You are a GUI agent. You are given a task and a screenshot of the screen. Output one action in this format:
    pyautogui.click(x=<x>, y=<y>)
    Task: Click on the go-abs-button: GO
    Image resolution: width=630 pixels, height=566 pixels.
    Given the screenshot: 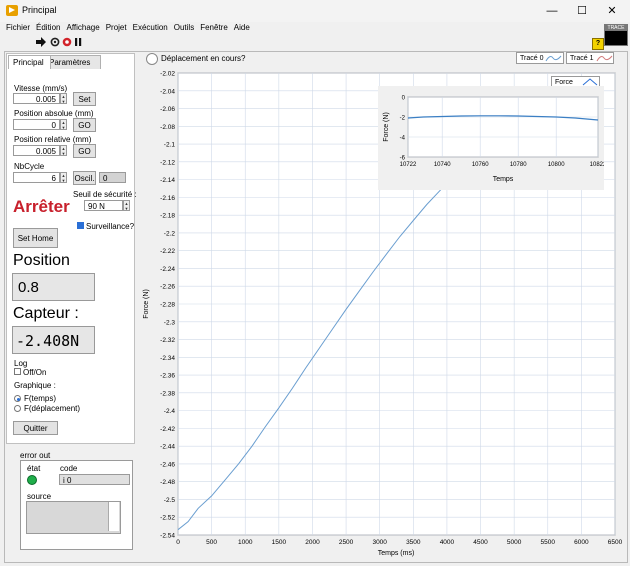 What is the action you would take?
    pyautogui.click(x=84, y=125)
    